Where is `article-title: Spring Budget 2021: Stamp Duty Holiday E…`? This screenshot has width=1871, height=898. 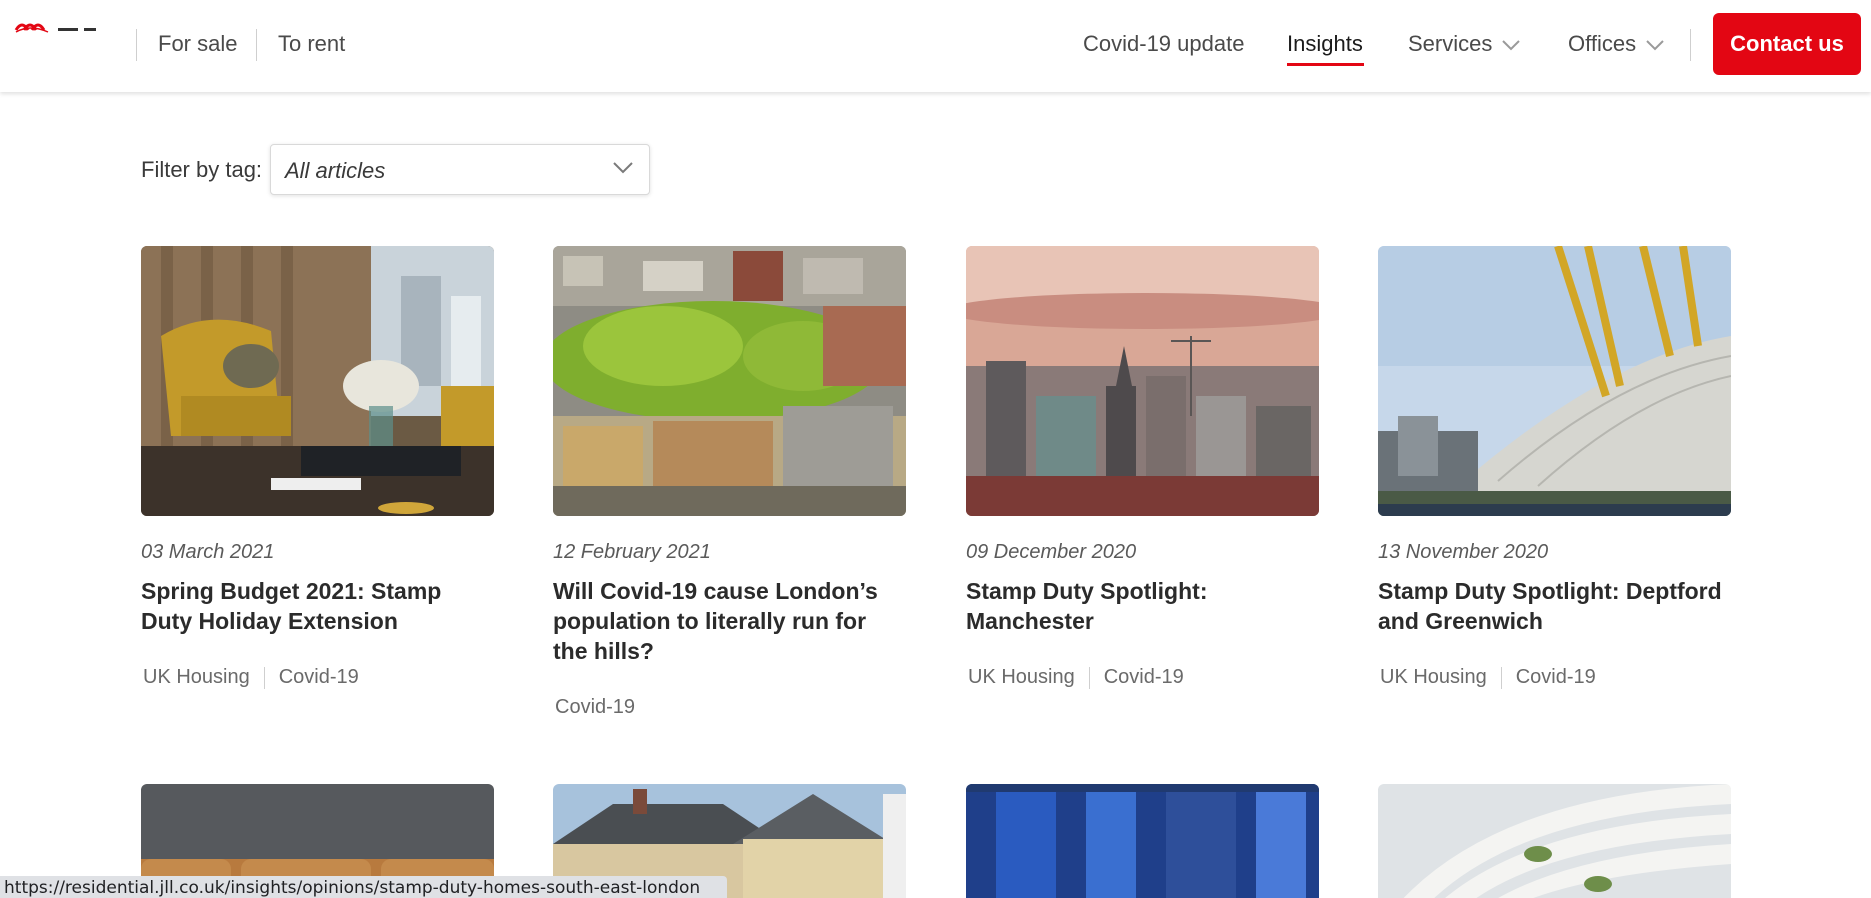 article-title: Spring Budget 2021: Stamp Duty Holiday E… is located at coordinates (316, 606).